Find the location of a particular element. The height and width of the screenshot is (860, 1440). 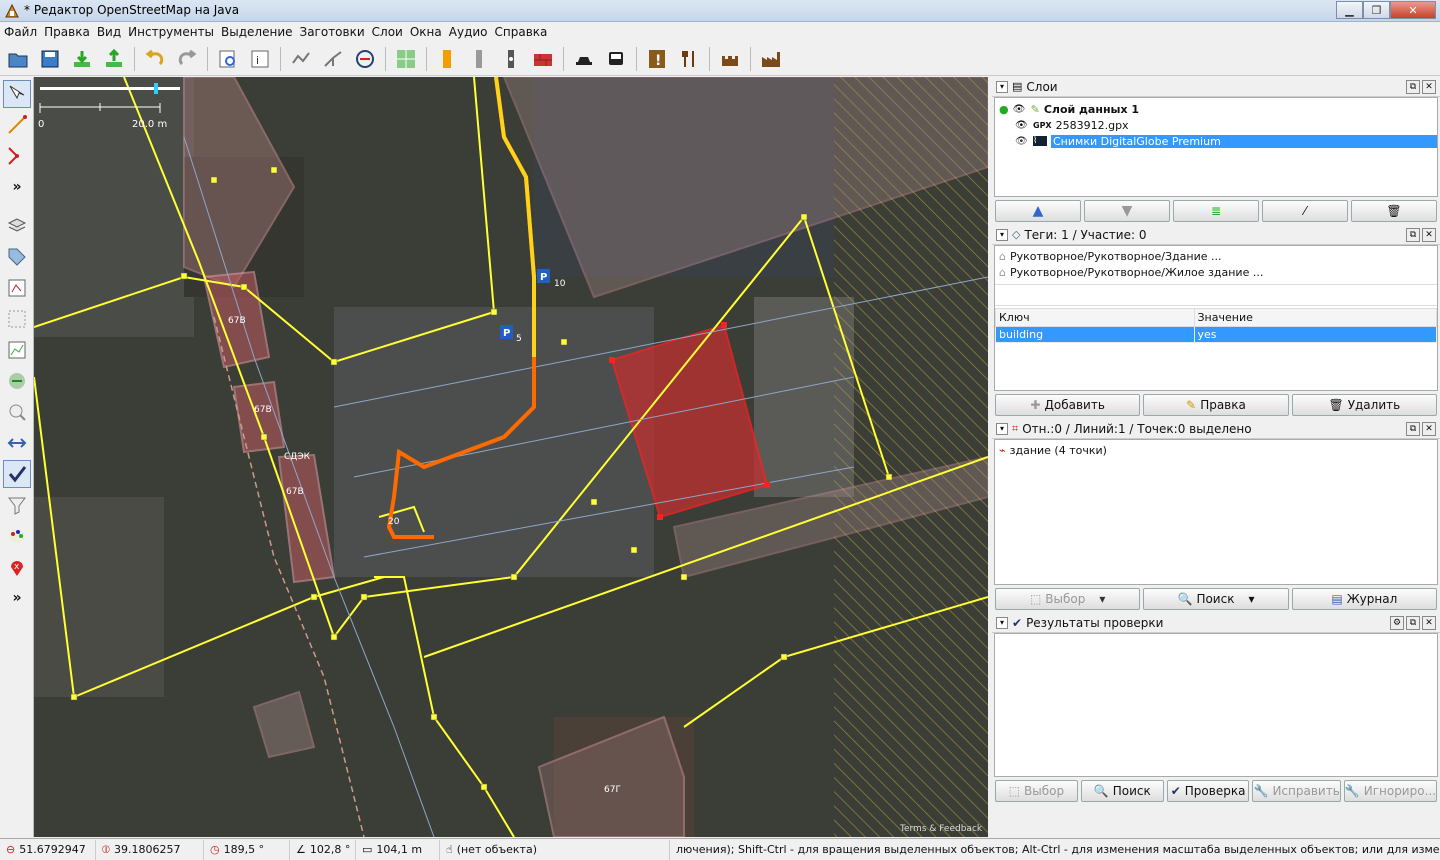

delete-layer-button: 🗑 is located at coordinates (1394, 211).